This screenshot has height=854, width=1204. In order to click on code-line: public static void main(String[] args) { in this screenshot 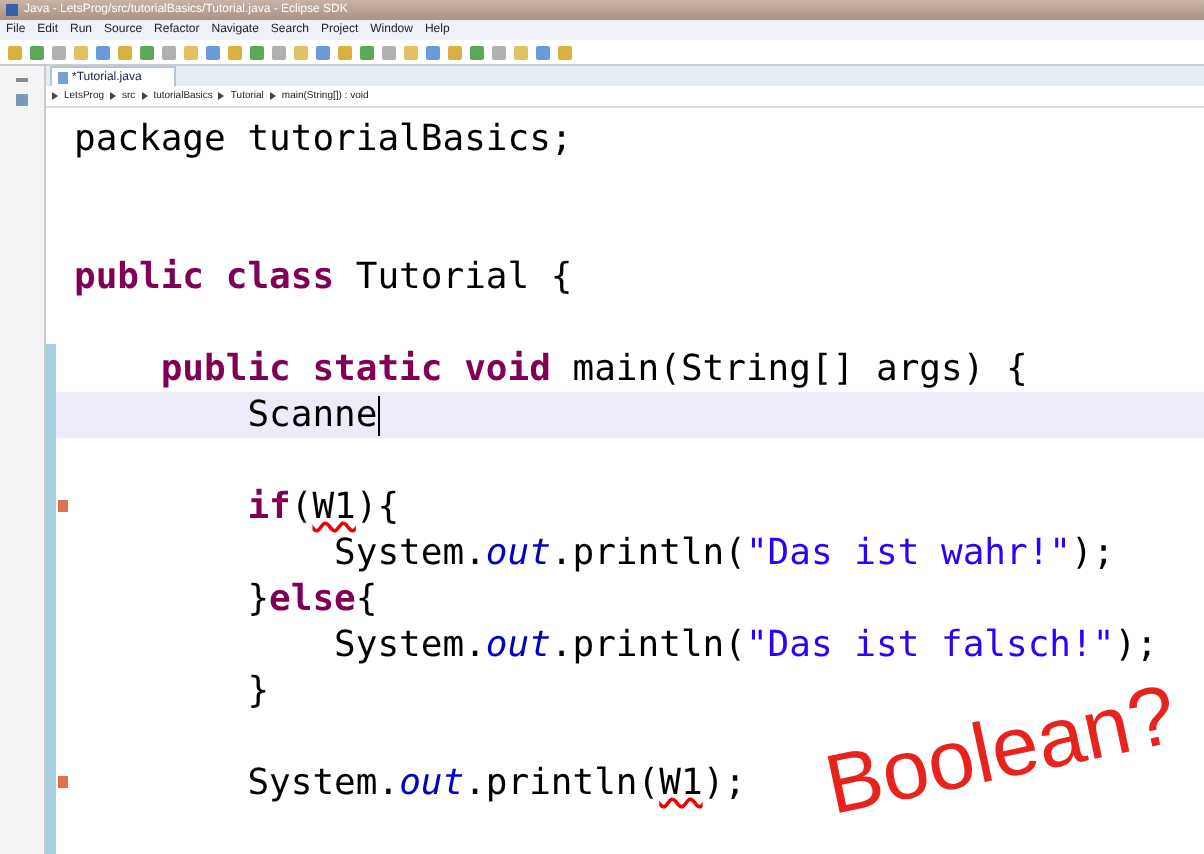, I will do `click(593, 369)`.